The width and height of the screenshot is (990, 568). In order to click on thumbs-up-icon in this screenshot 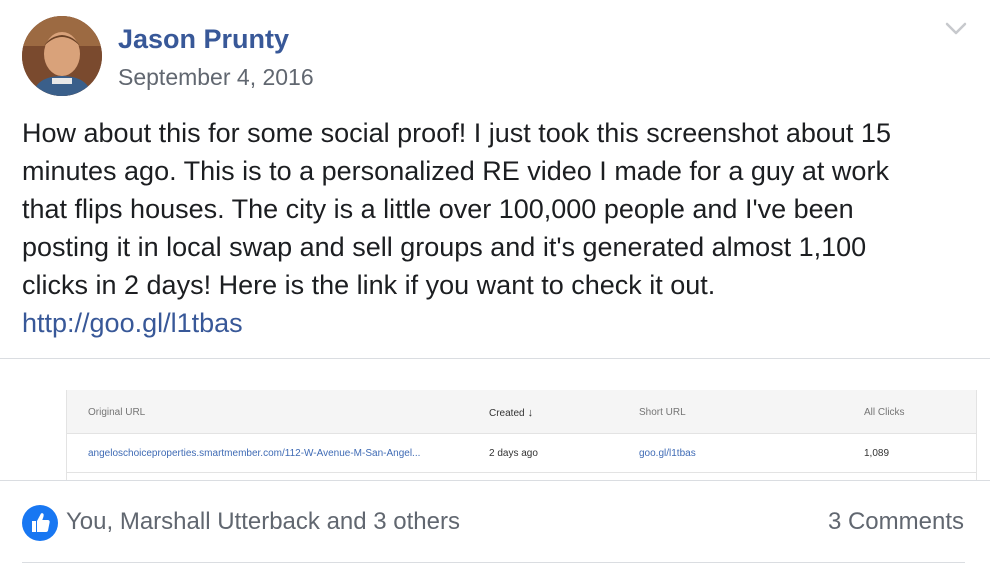, I will do `click(40, 523)`.